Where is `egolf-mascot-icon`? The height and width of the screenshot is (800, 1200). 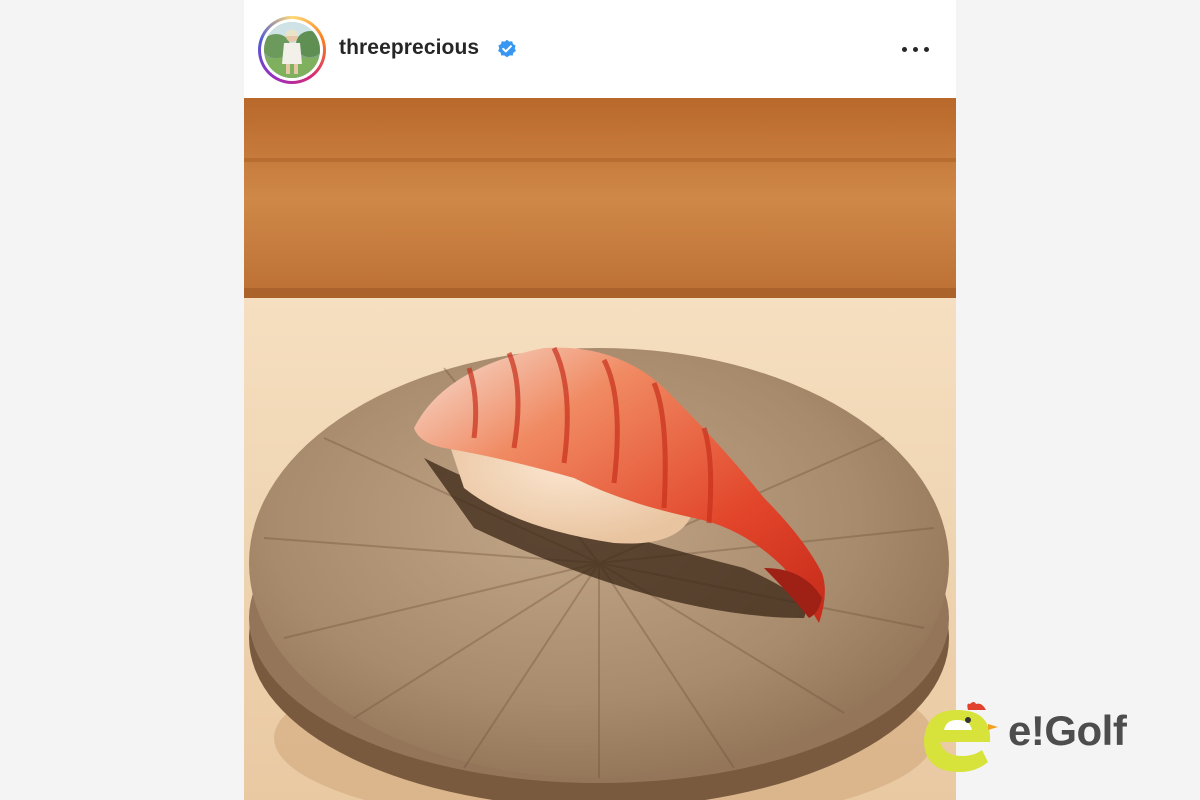
egolf-mascot-icon is located at coordinates (961, 737).